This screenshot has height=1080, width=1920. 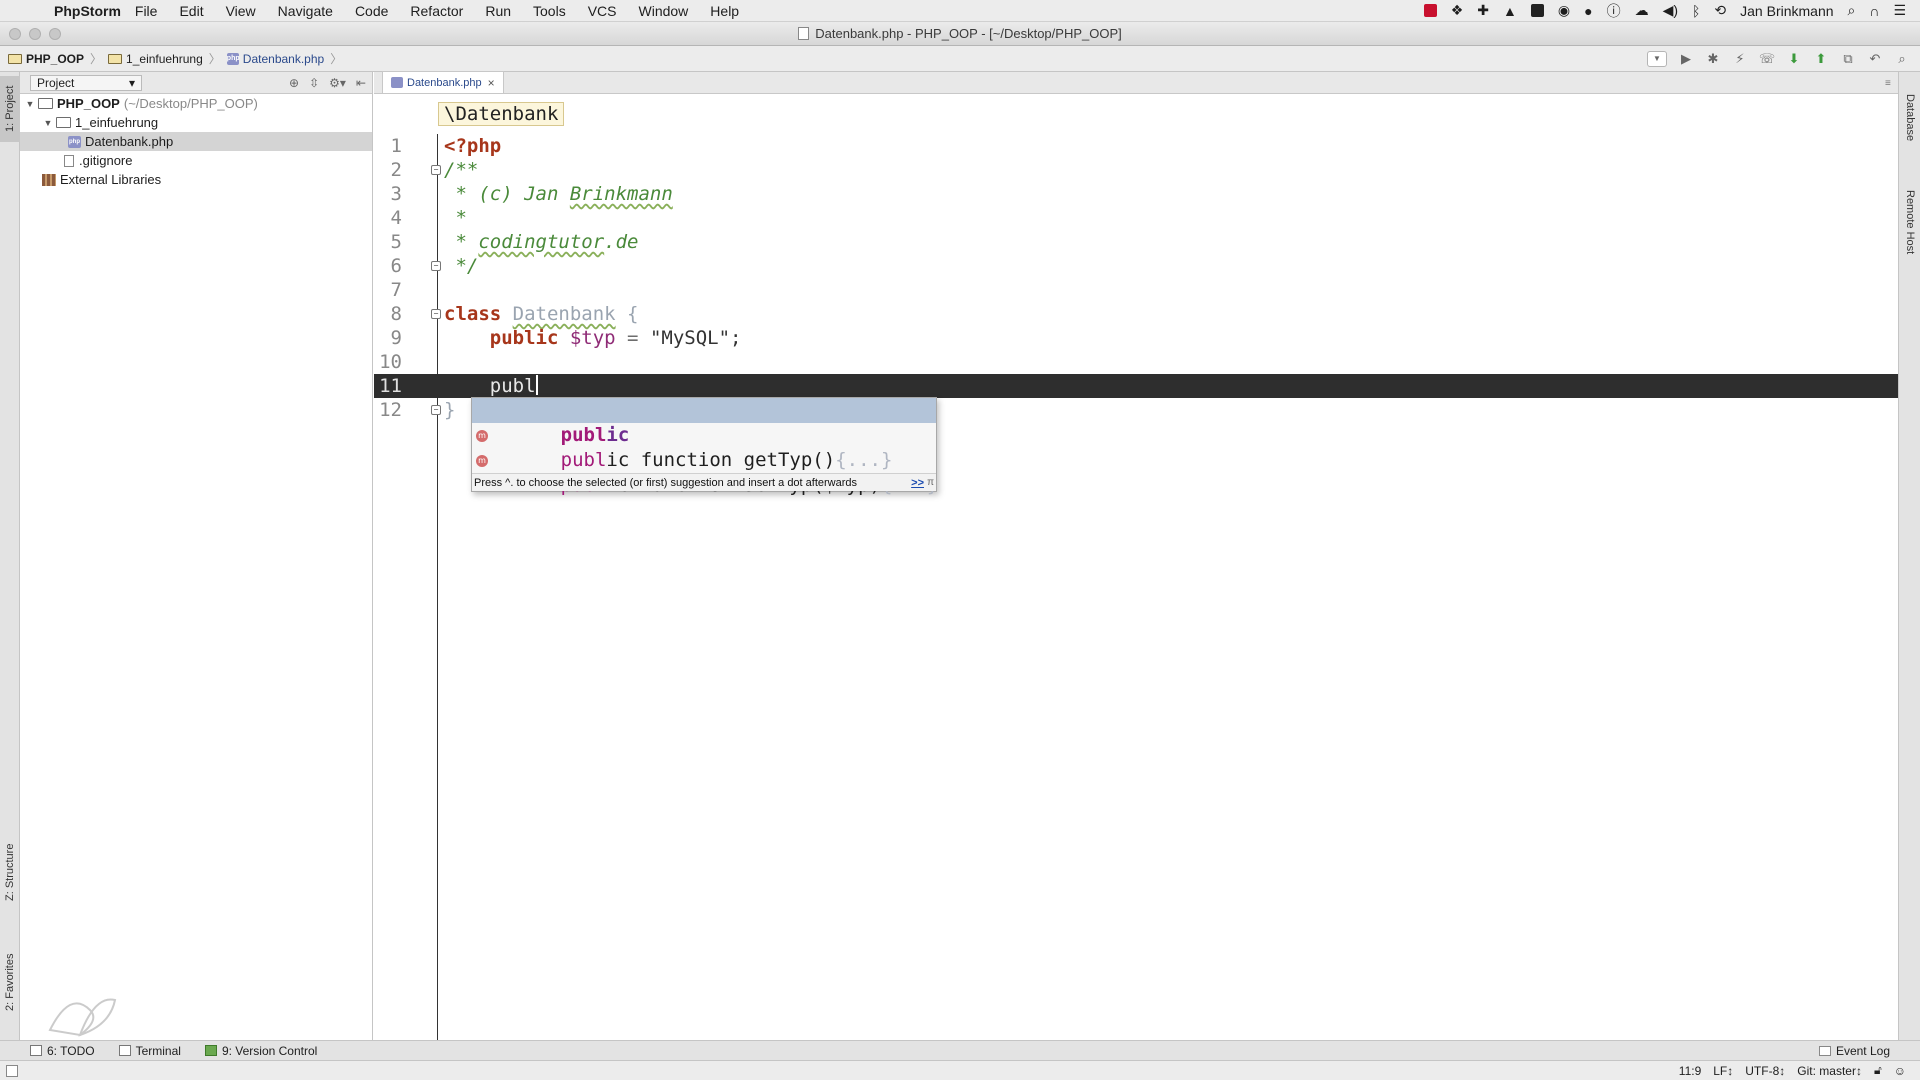 What do you see at coordinates (602, 11) in the screenshot?
I see `menu-vcs: VCS` at bounding box center [602, 11].